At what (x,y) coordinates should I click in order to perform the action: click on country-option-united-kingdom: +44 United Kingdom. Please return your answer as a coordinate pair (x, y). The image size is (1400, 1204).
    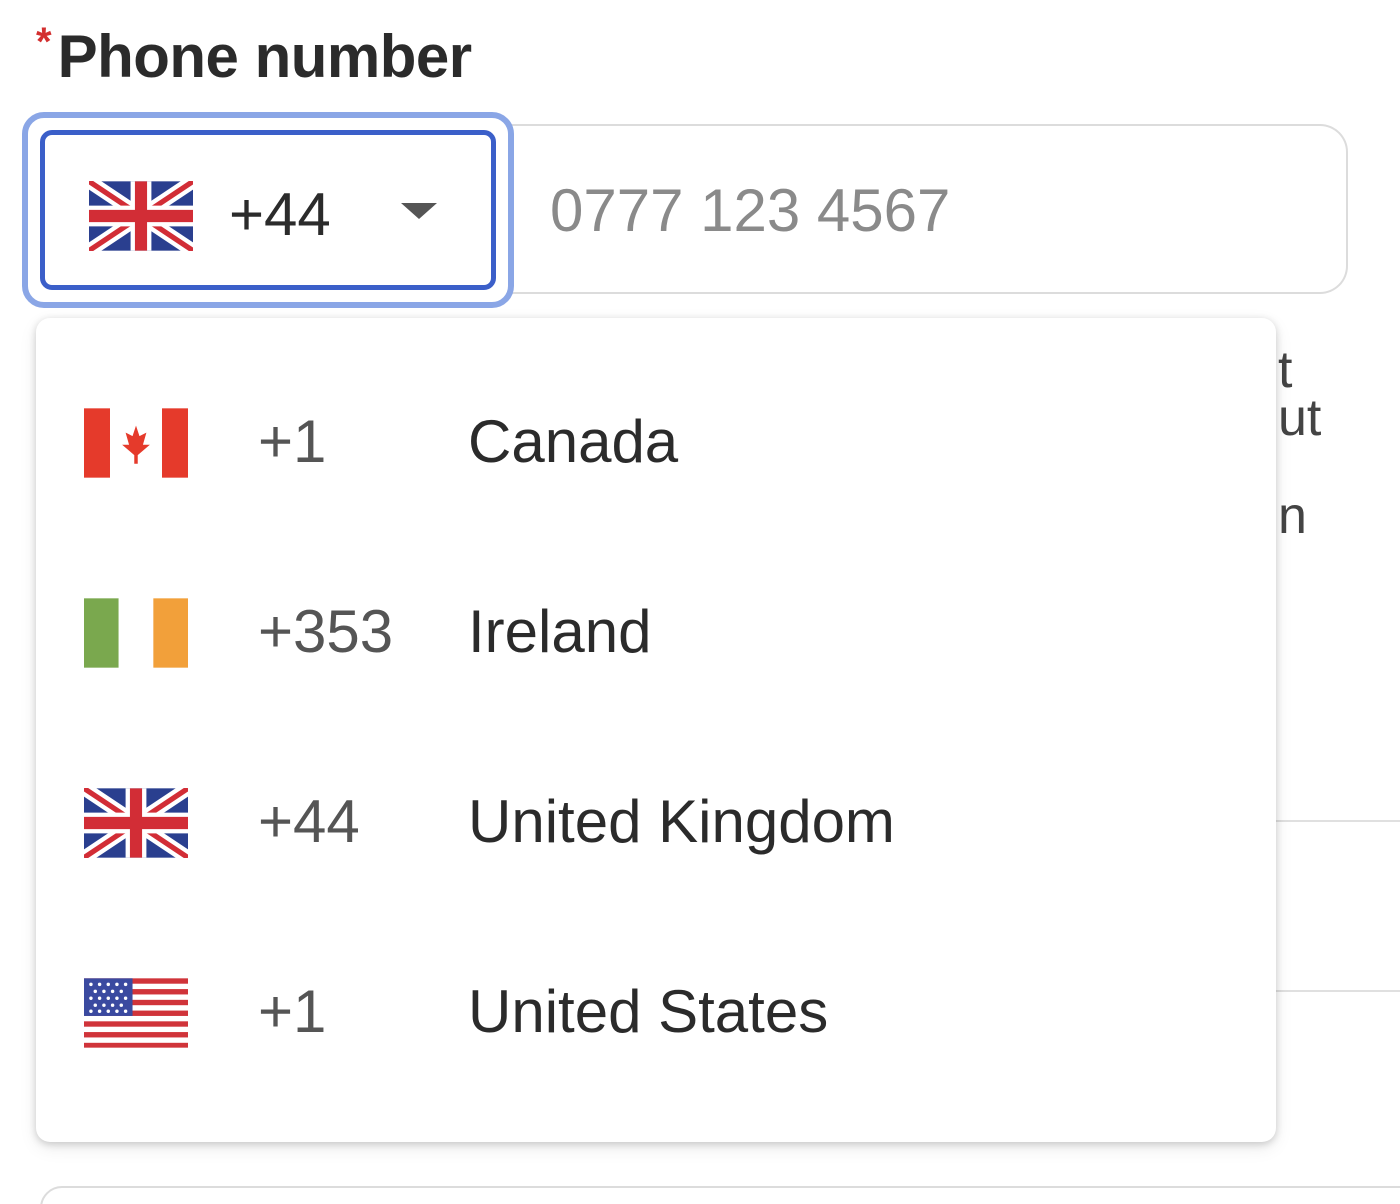
    Looking at the image, I should click on (656, 825).